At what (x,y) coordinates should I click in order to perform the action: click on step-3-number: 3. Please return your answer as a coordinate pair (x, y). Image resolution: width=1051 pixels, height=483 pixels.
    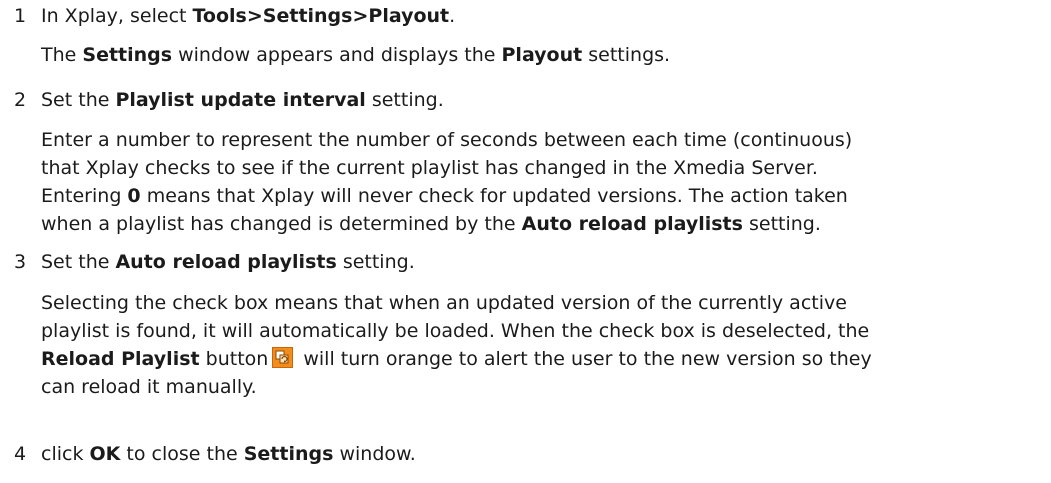
    Looking at the image, I should click on (20, 262).